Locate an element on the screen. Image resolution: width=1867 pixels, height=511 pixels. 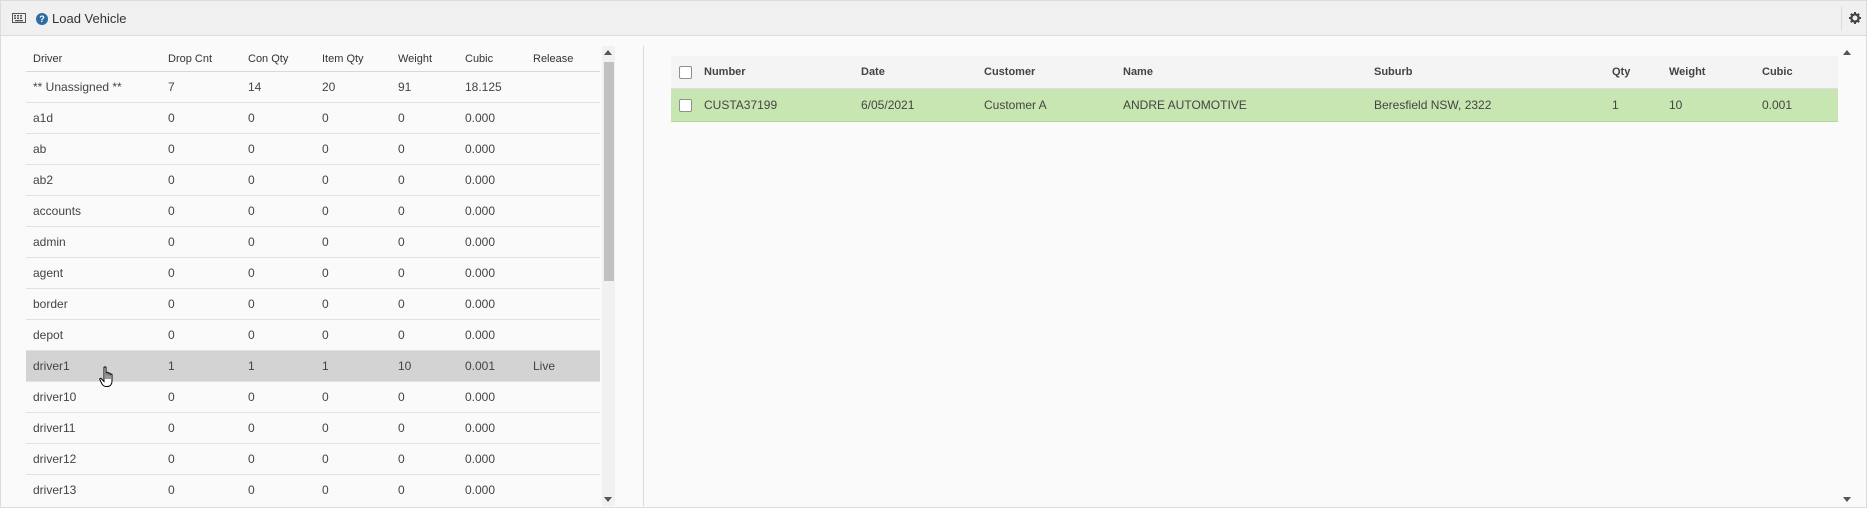
driver-row: ab 0 0 0 0 0.000 is located at coordinates (313, 149).